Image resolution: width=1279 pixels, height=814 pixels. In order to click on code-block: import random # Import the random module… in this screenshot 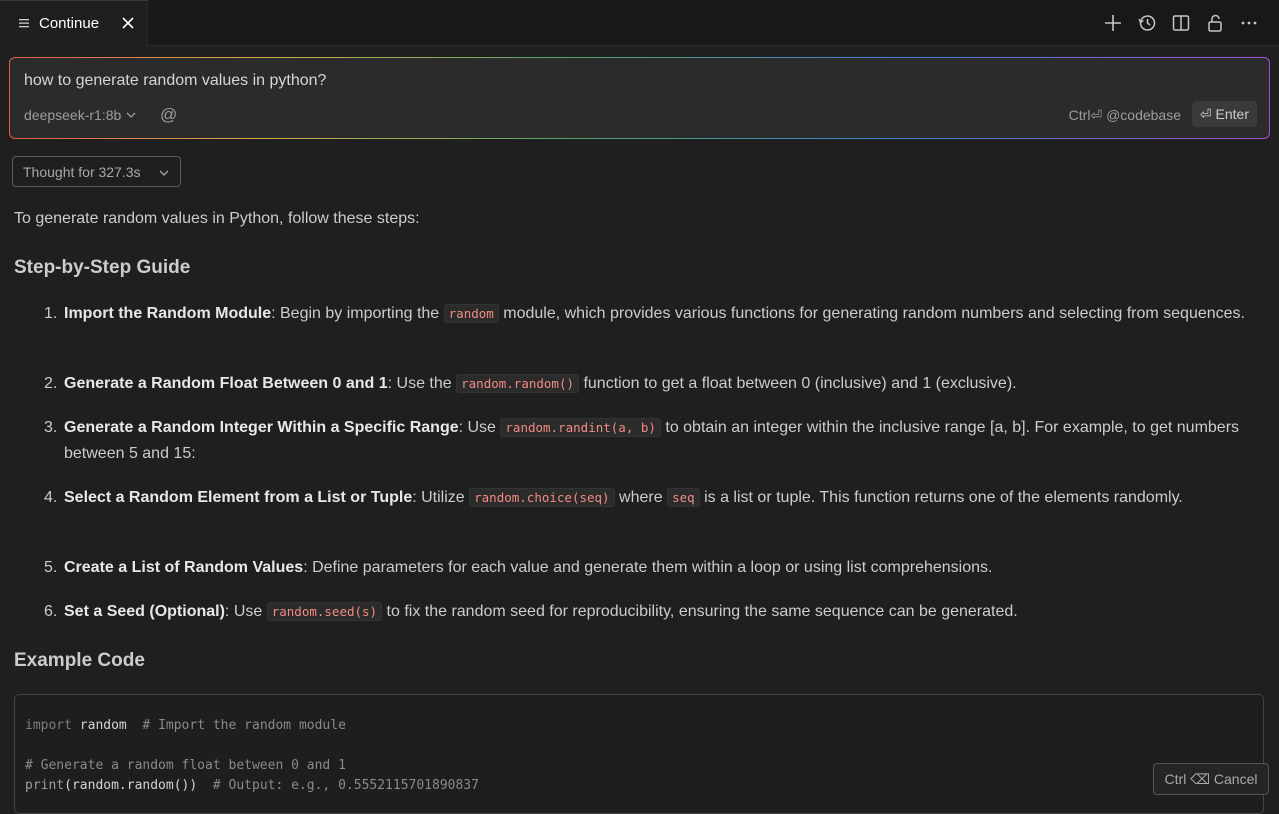, I will do `click(639, 754)`.